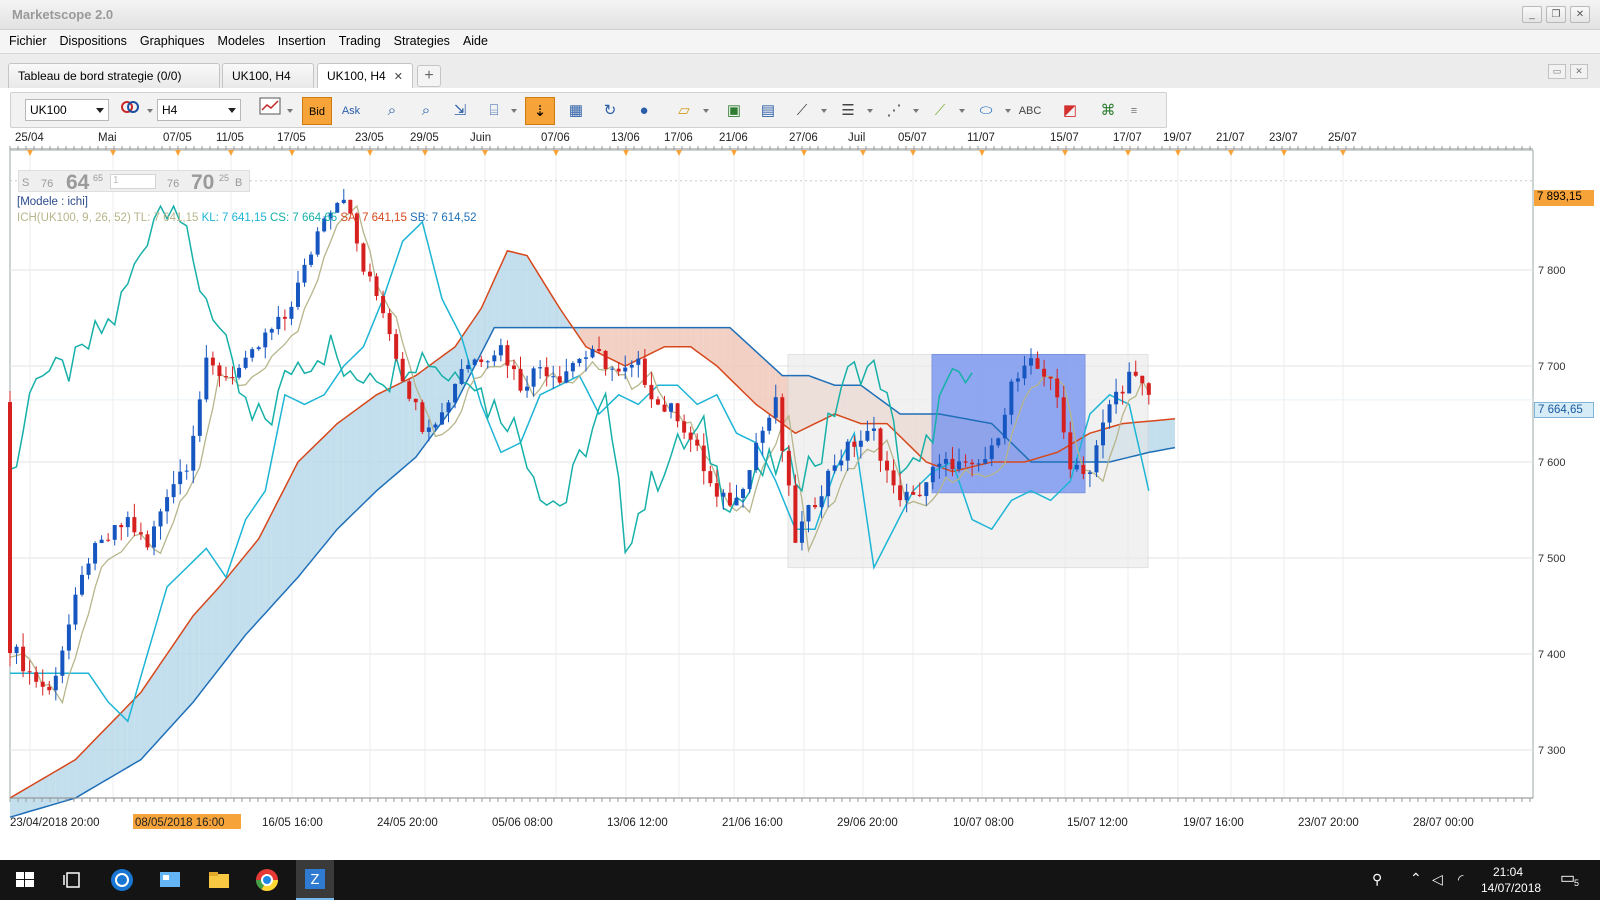 The height and width of the screenshot is (900, 1600). What do you see at coordinates (494, 111) in the screenshot?
I see `zoom-fit-icon: ⌸` at bounding box center [494, 111].